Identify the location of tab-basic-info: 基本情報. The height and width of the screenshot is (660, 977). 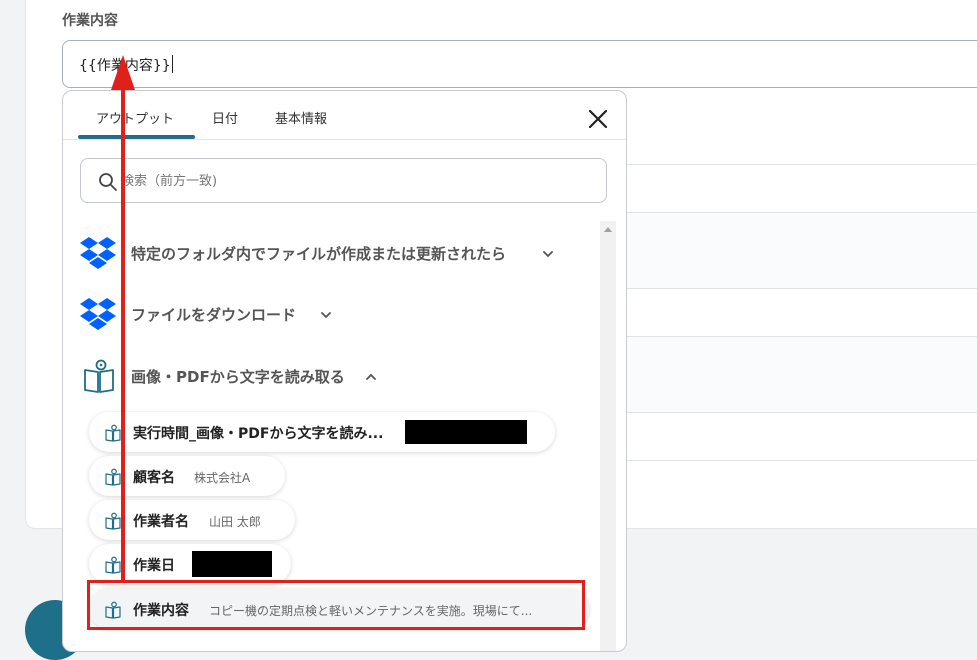
(301, 117).